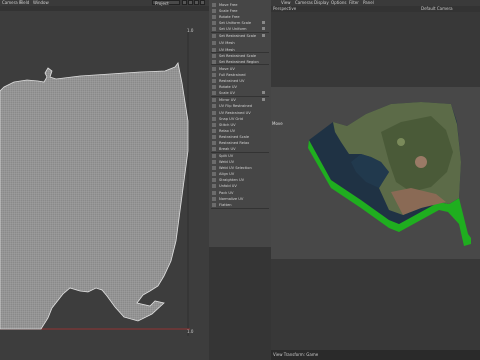  Describe the element at coordinates (225, 205) in the screenshot. I see `tool-item-label: Flatten` at that location.